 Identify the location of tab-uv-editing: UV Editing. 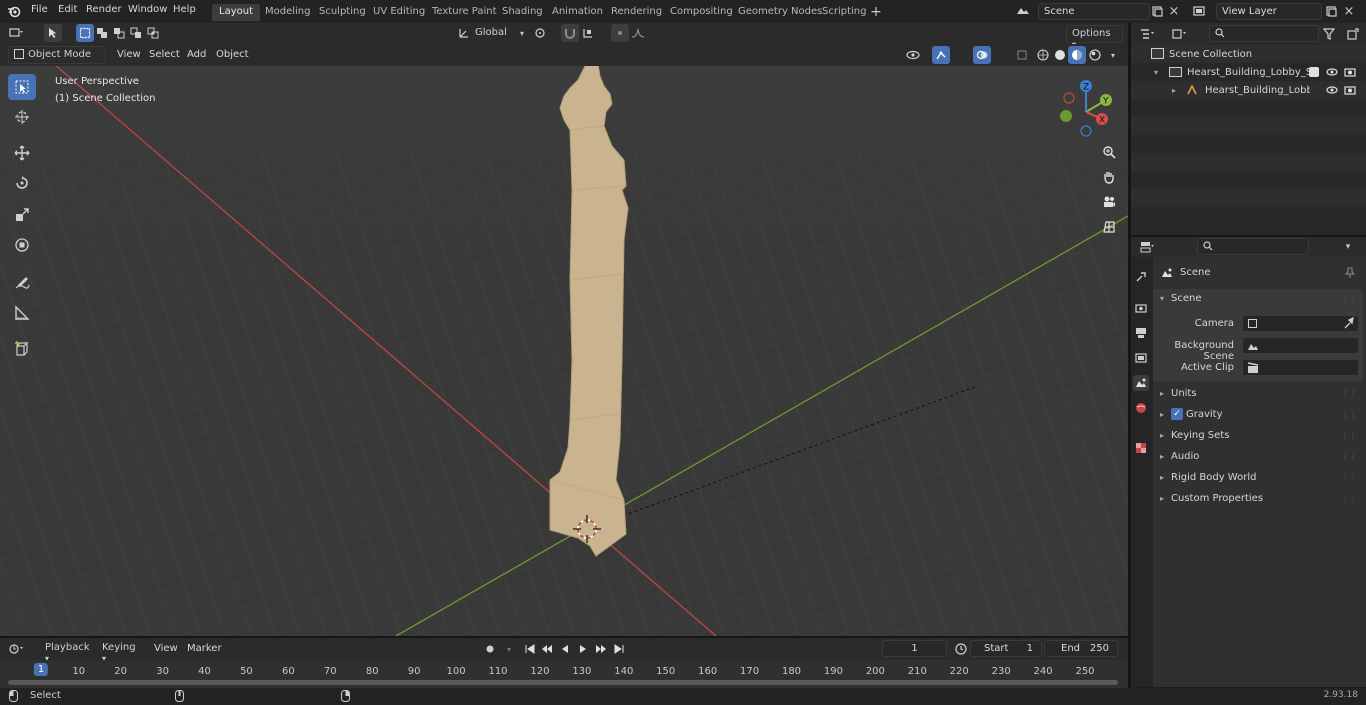
(399, 12).